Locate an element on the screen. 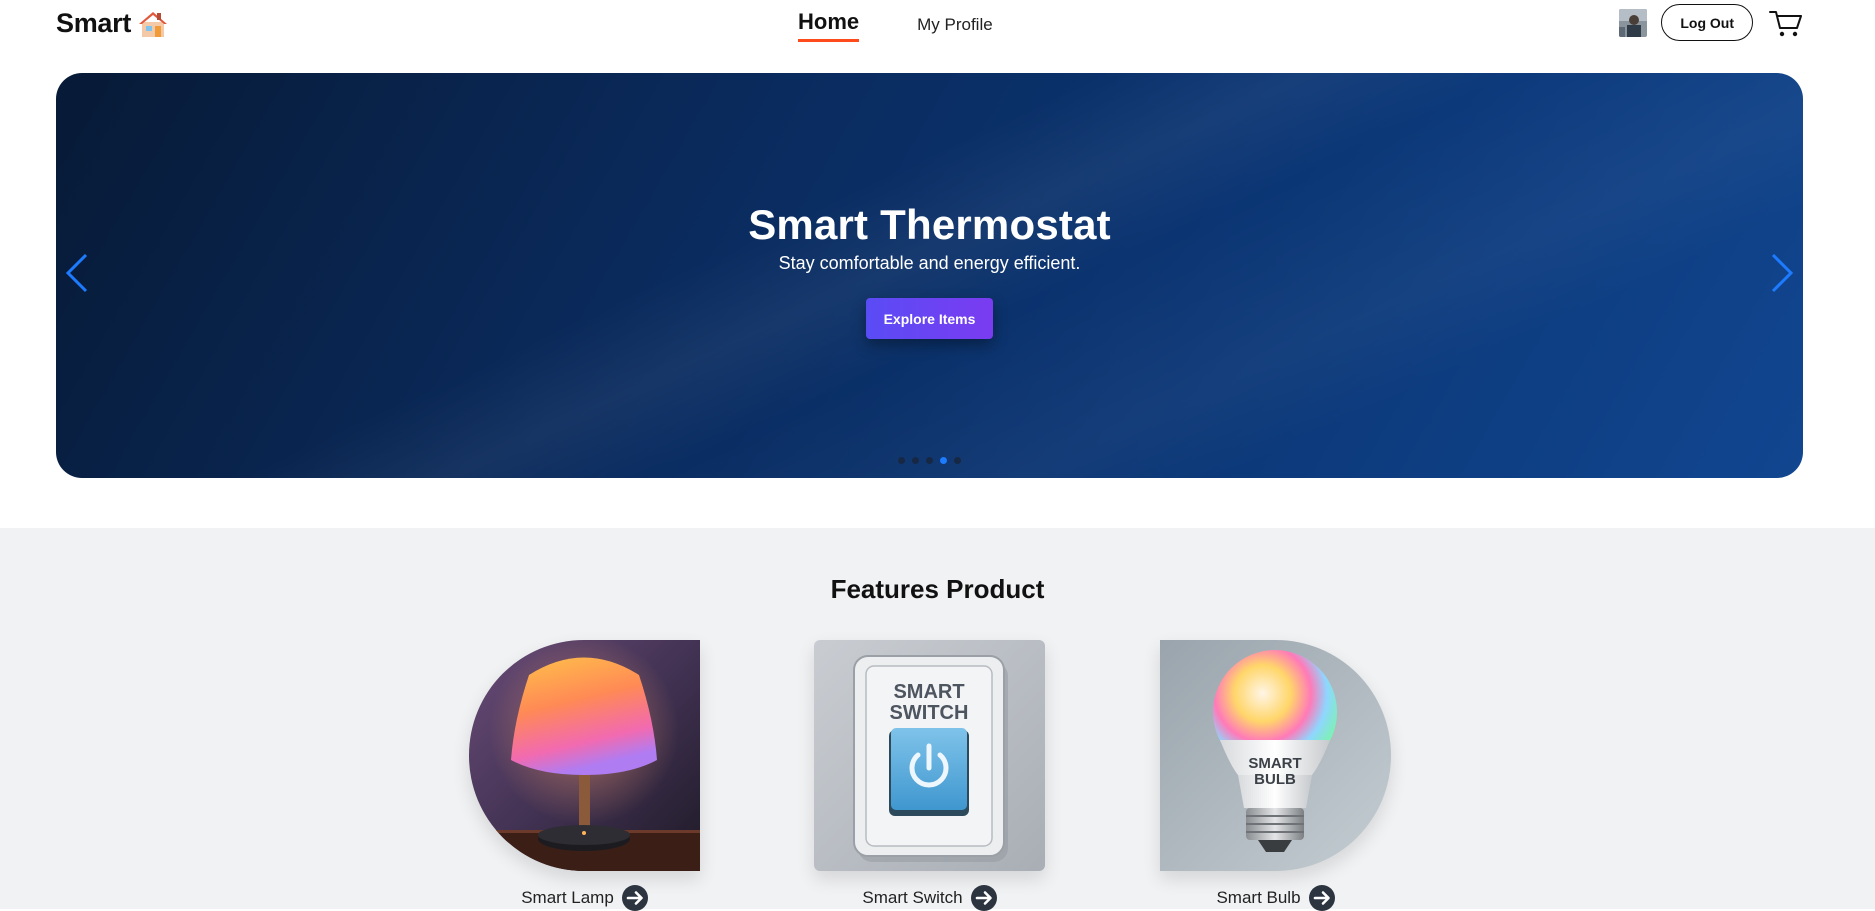  cart-icon is located at coordinates (1786, 23).